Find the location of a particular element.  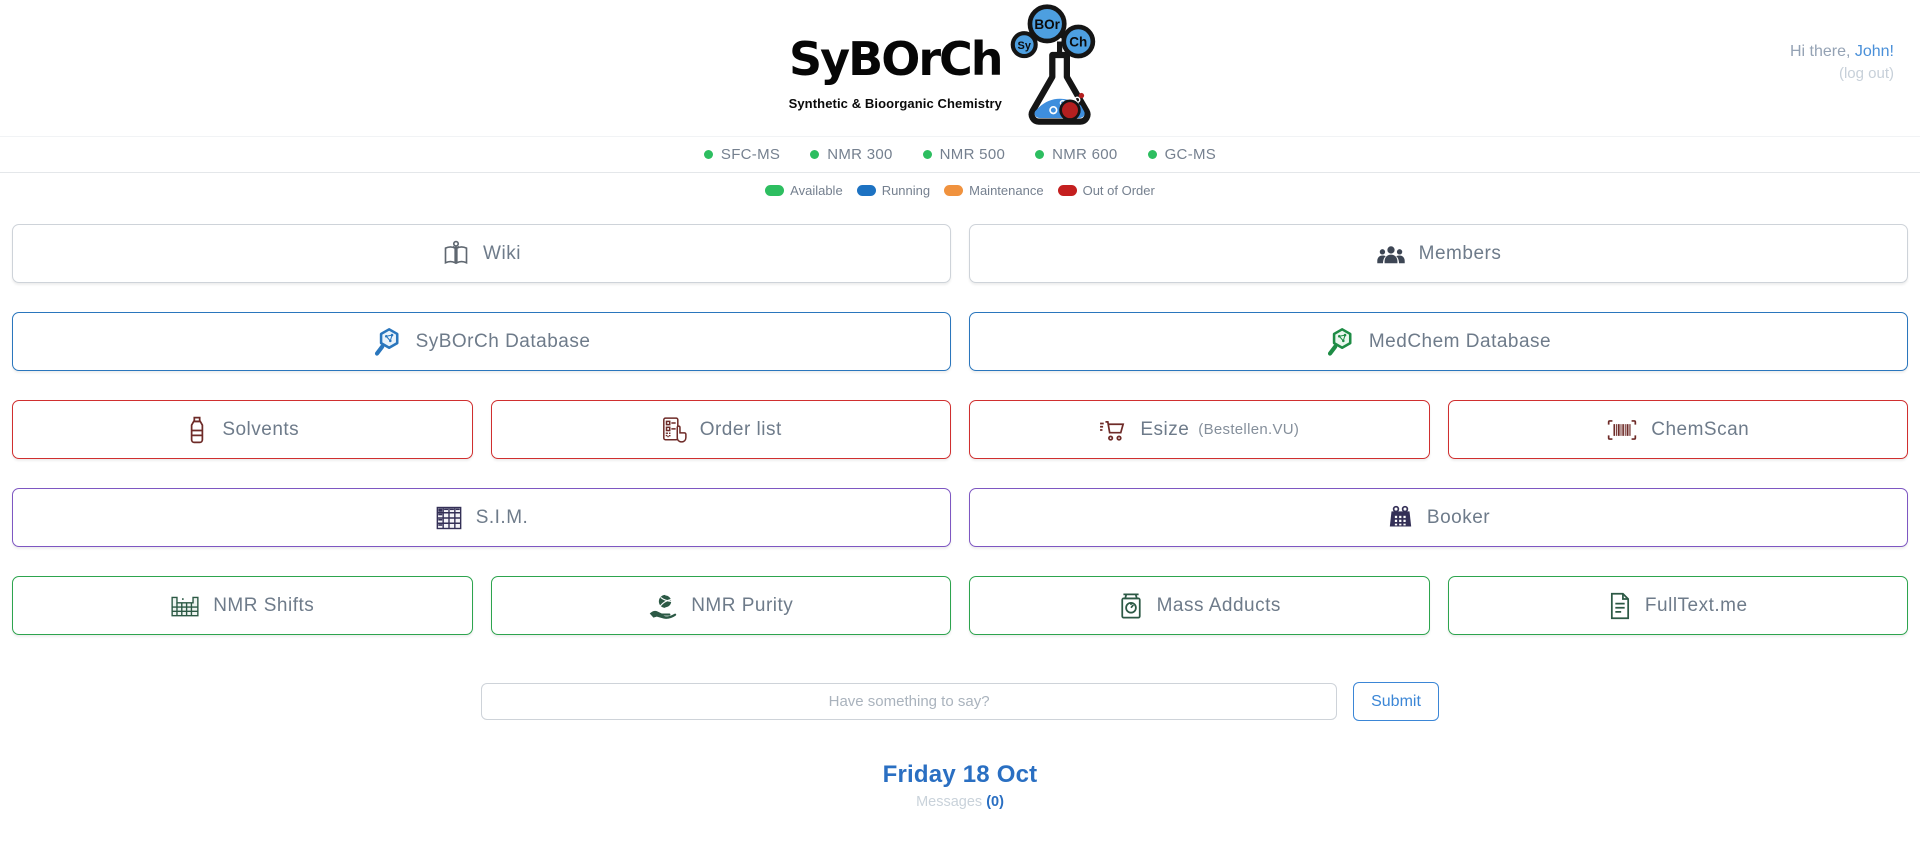

members-people-icon is located at coordinates (1390, 254).